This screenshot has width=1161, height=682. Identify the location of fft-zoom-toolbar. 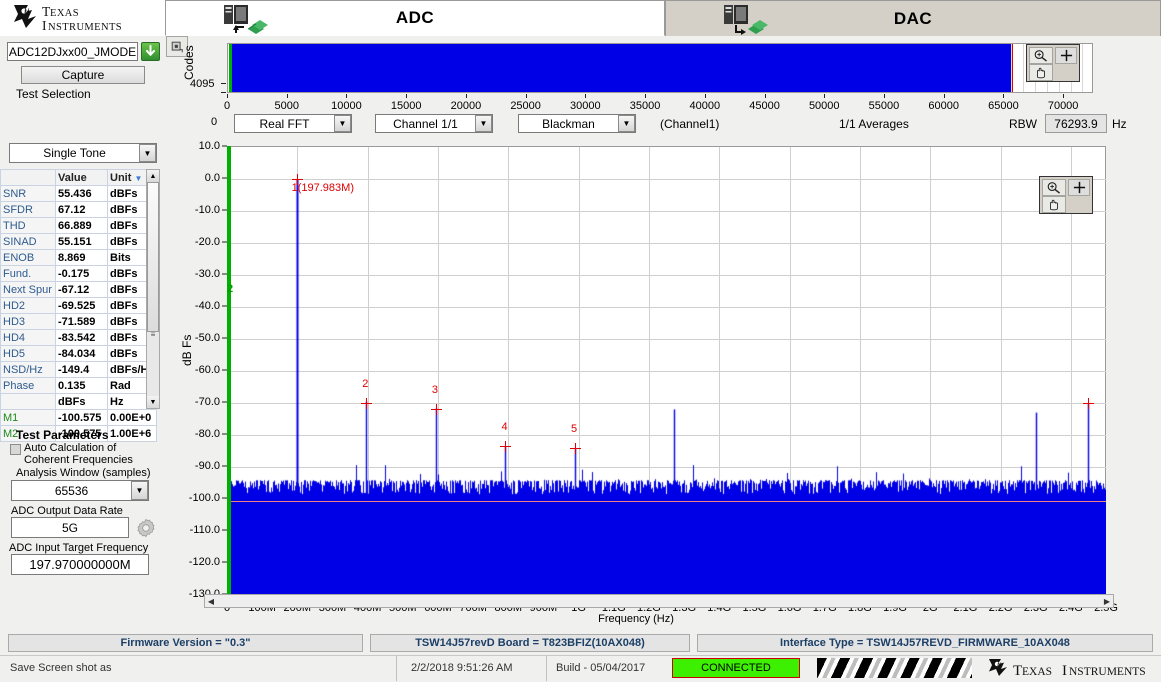
(1066, 195).